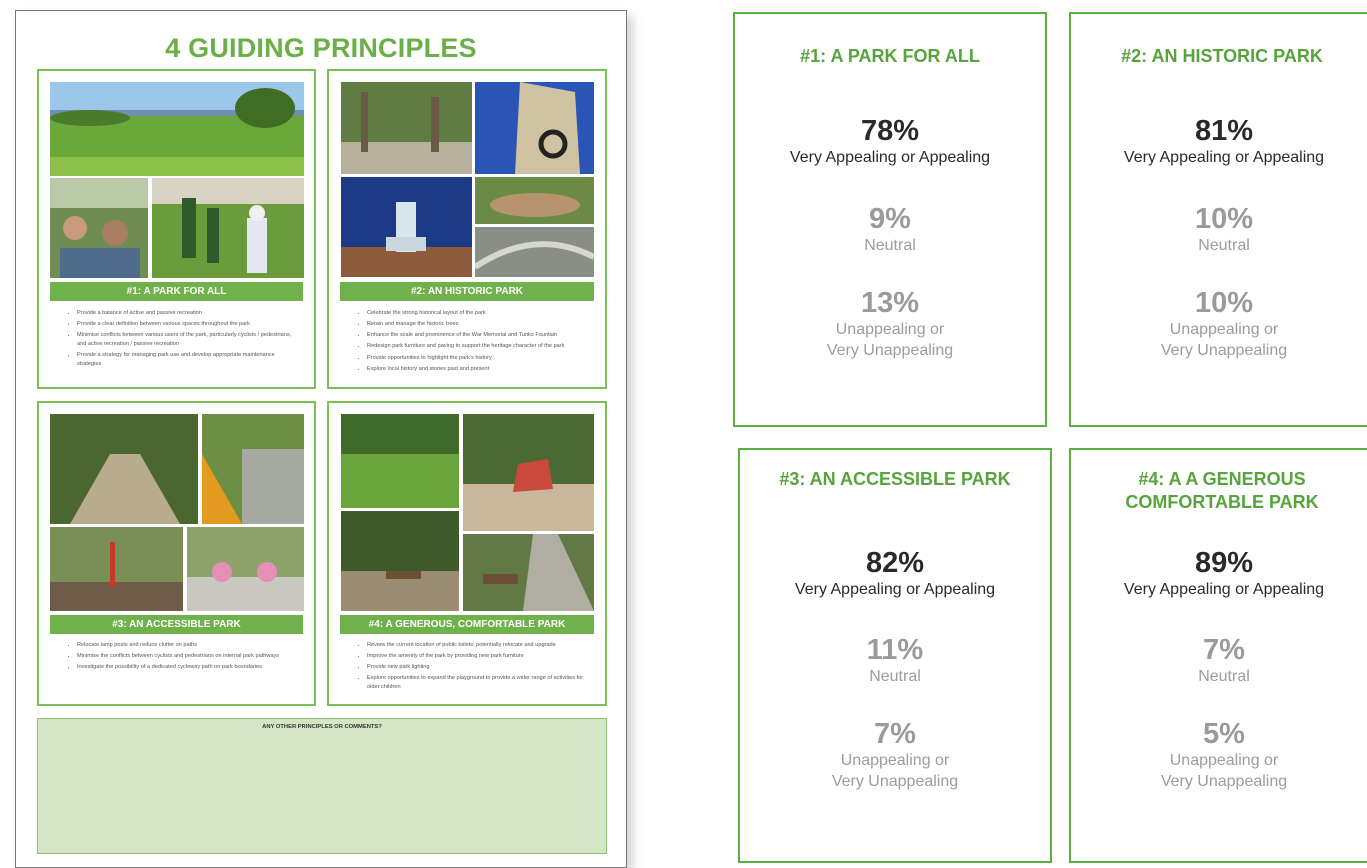 This screenshot has height=868, width=1367. I want to click on principle-2-banner: #2: AN HISTORIC PARK, so click(467, 291).